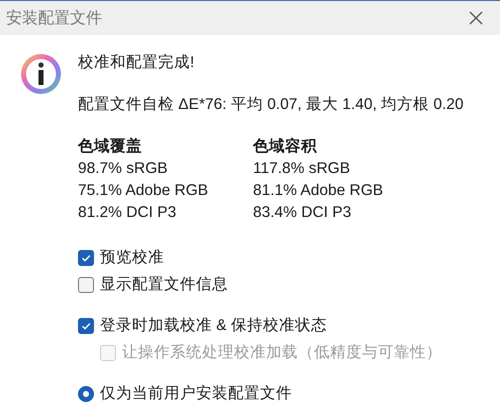 This screenshot has width=500, height=413. Describe the element at coordinates (137, 63) in the screenshot. I see `message-heading: 校准和配置完成!` at that location.